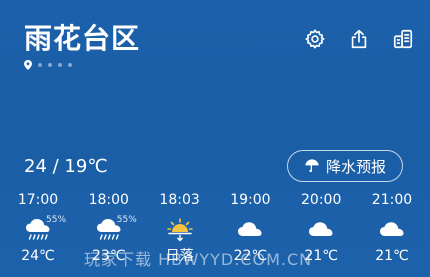 The height and width of the screenshot is (277, 430). Describe the element at coordinates (403, 39) in the screenshot. I see `city-list-icon` at that location.